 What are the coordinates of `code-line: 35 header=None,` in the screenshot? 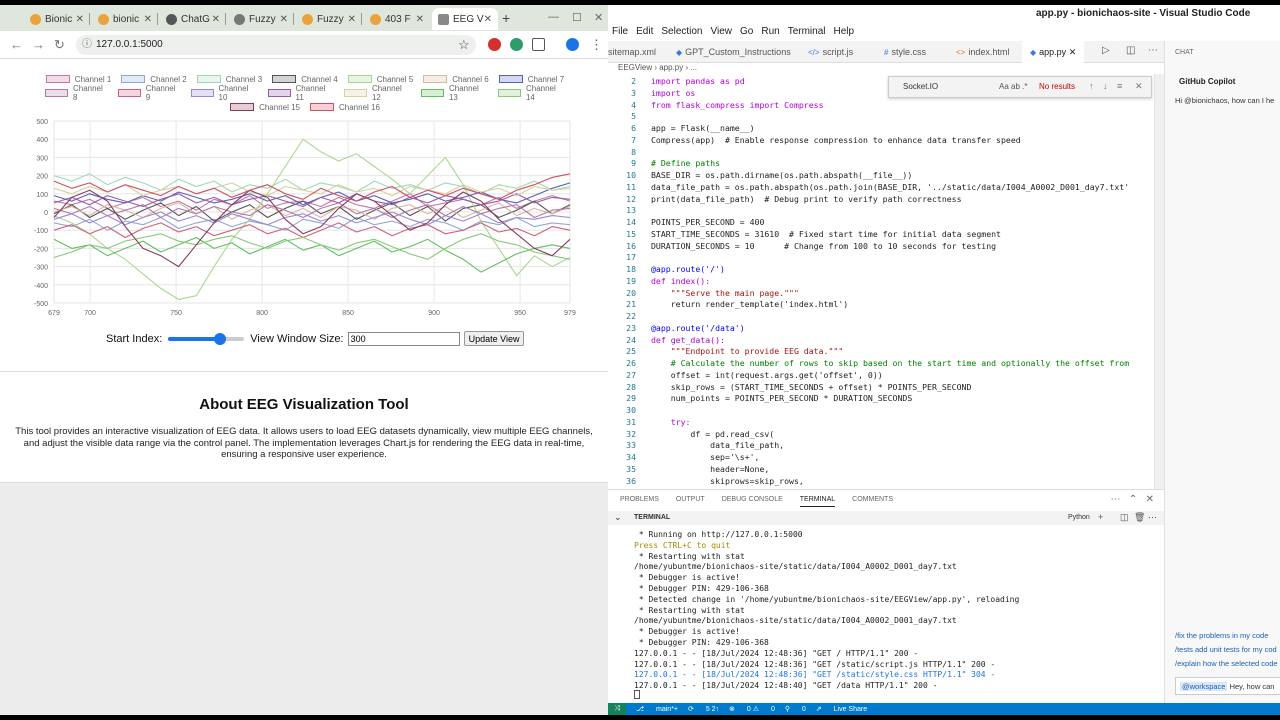 It's located at (688, 469).